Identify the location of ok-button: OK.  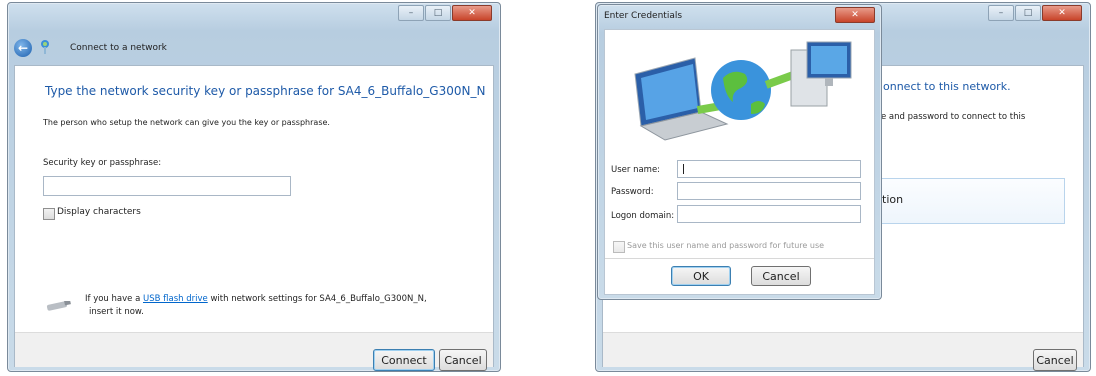
(701, 276).